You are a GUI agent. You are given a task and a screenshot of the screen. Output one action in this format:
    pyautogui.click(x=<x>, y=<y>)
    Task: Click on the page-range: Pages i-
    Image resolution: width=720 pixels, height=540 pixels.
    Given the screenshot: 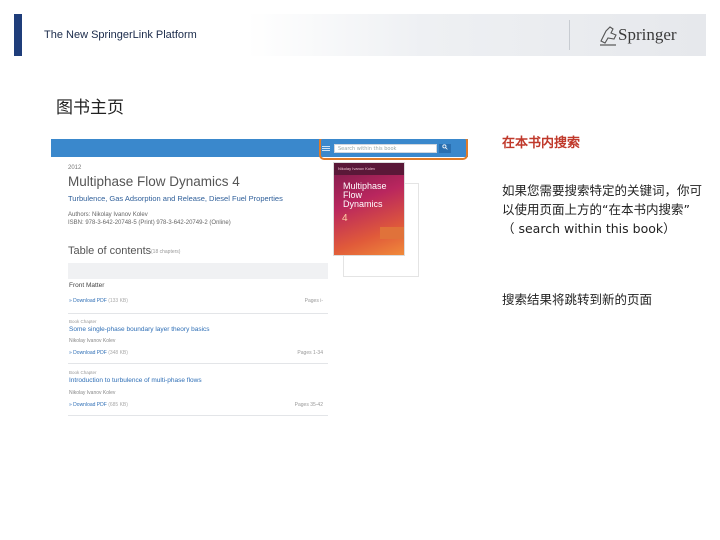 What is the action you would take?
    pyautogui.click(x=313, y=301)
    